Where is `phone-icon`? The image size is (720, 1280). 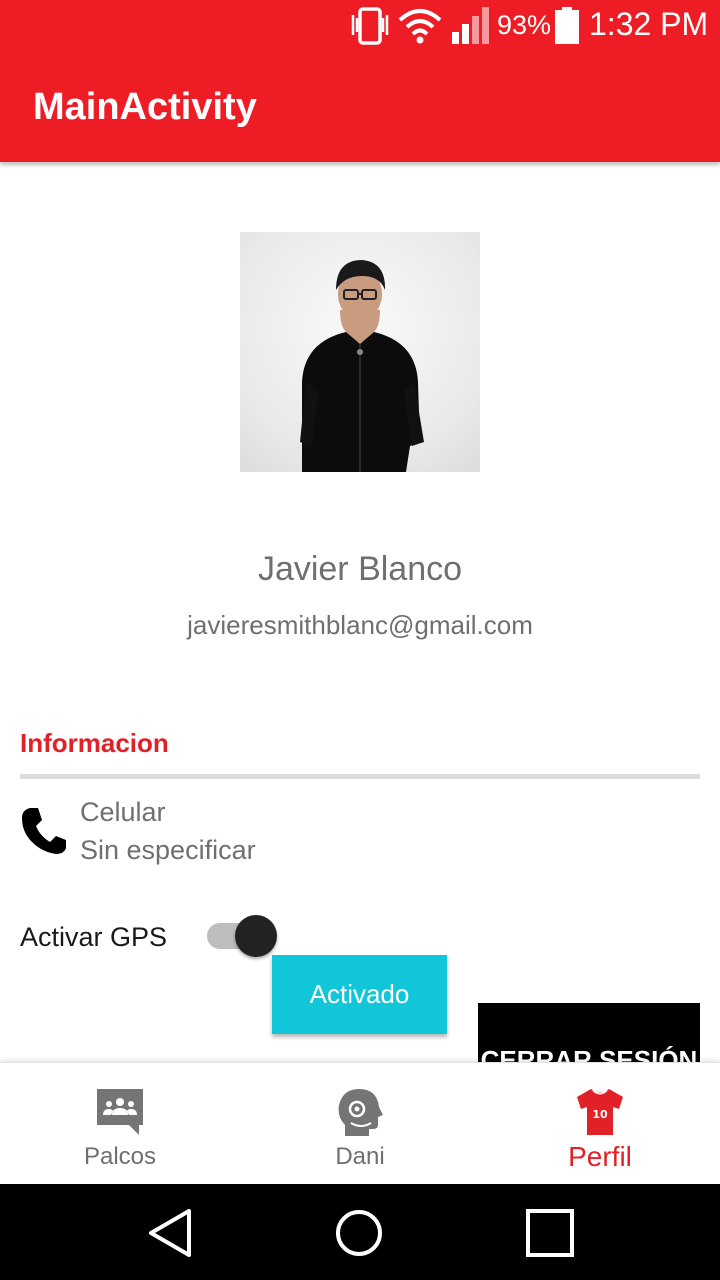 phone-icon is located at coordinates (44, 831).